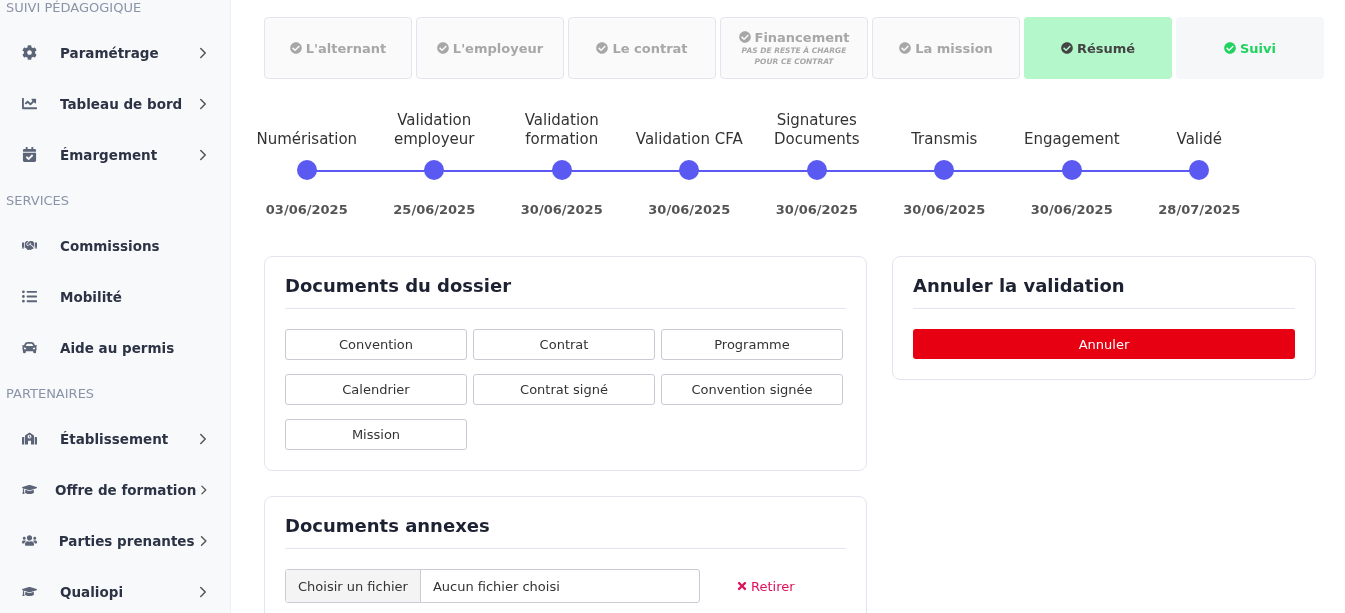  What do you see at coordinates (29, 347) in the screenshot?
I see `car-icon` at bounding box center [29, 347].